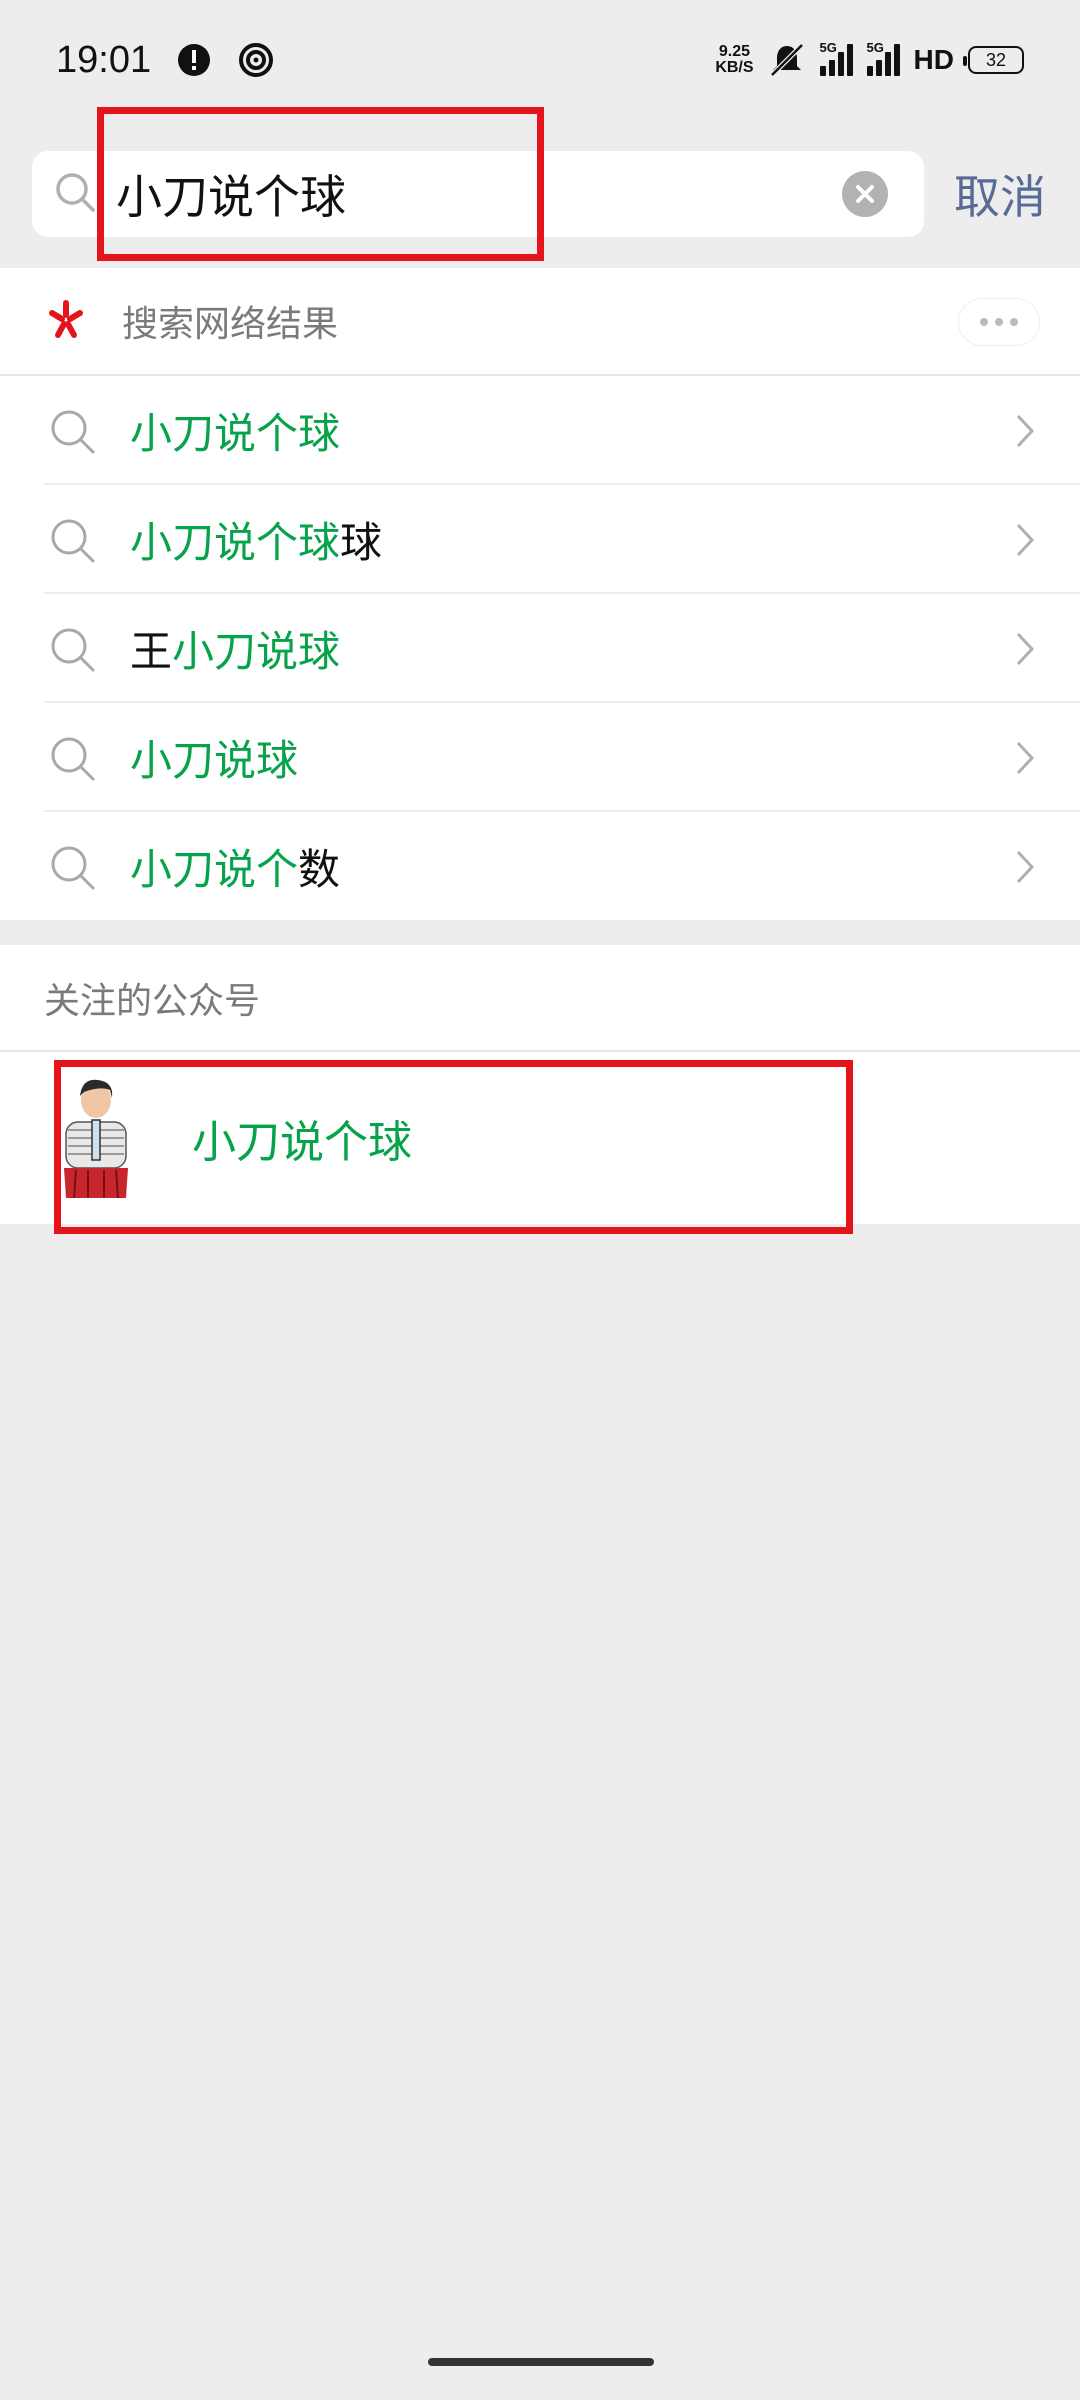 The width and height of the screenshot is (1080, 2400). Describe the element at coordinates (993, 60) in the screenshot. I see `battery-indicator: 32` at that location.